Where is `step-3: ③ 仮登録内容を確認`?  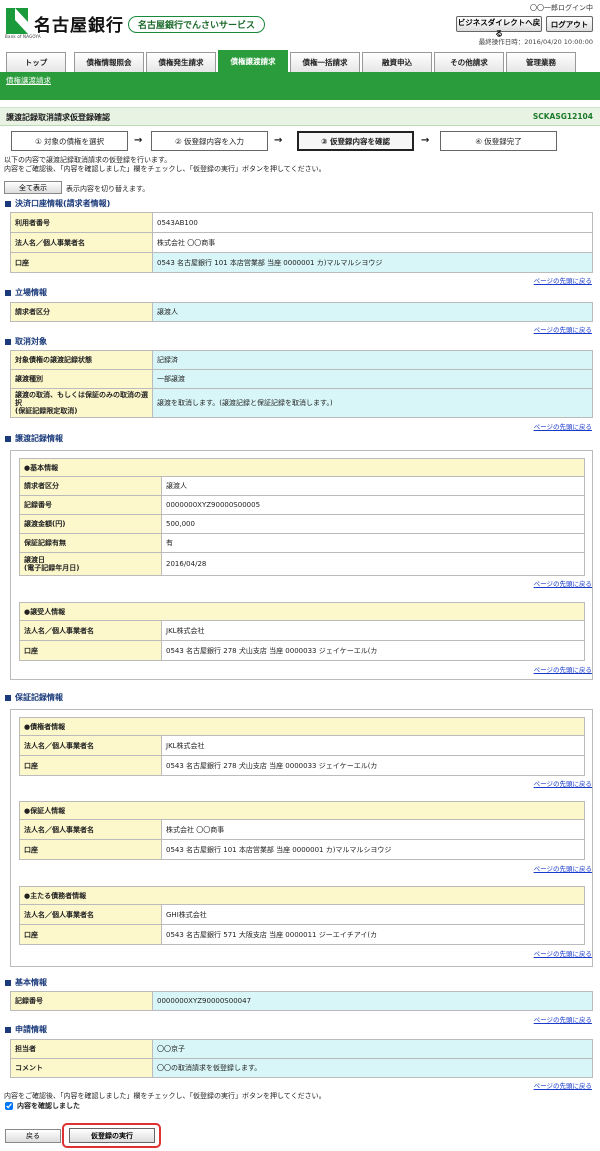
step-3: ③ 仮登録内容を確認 is located at coordinates (355, 141).